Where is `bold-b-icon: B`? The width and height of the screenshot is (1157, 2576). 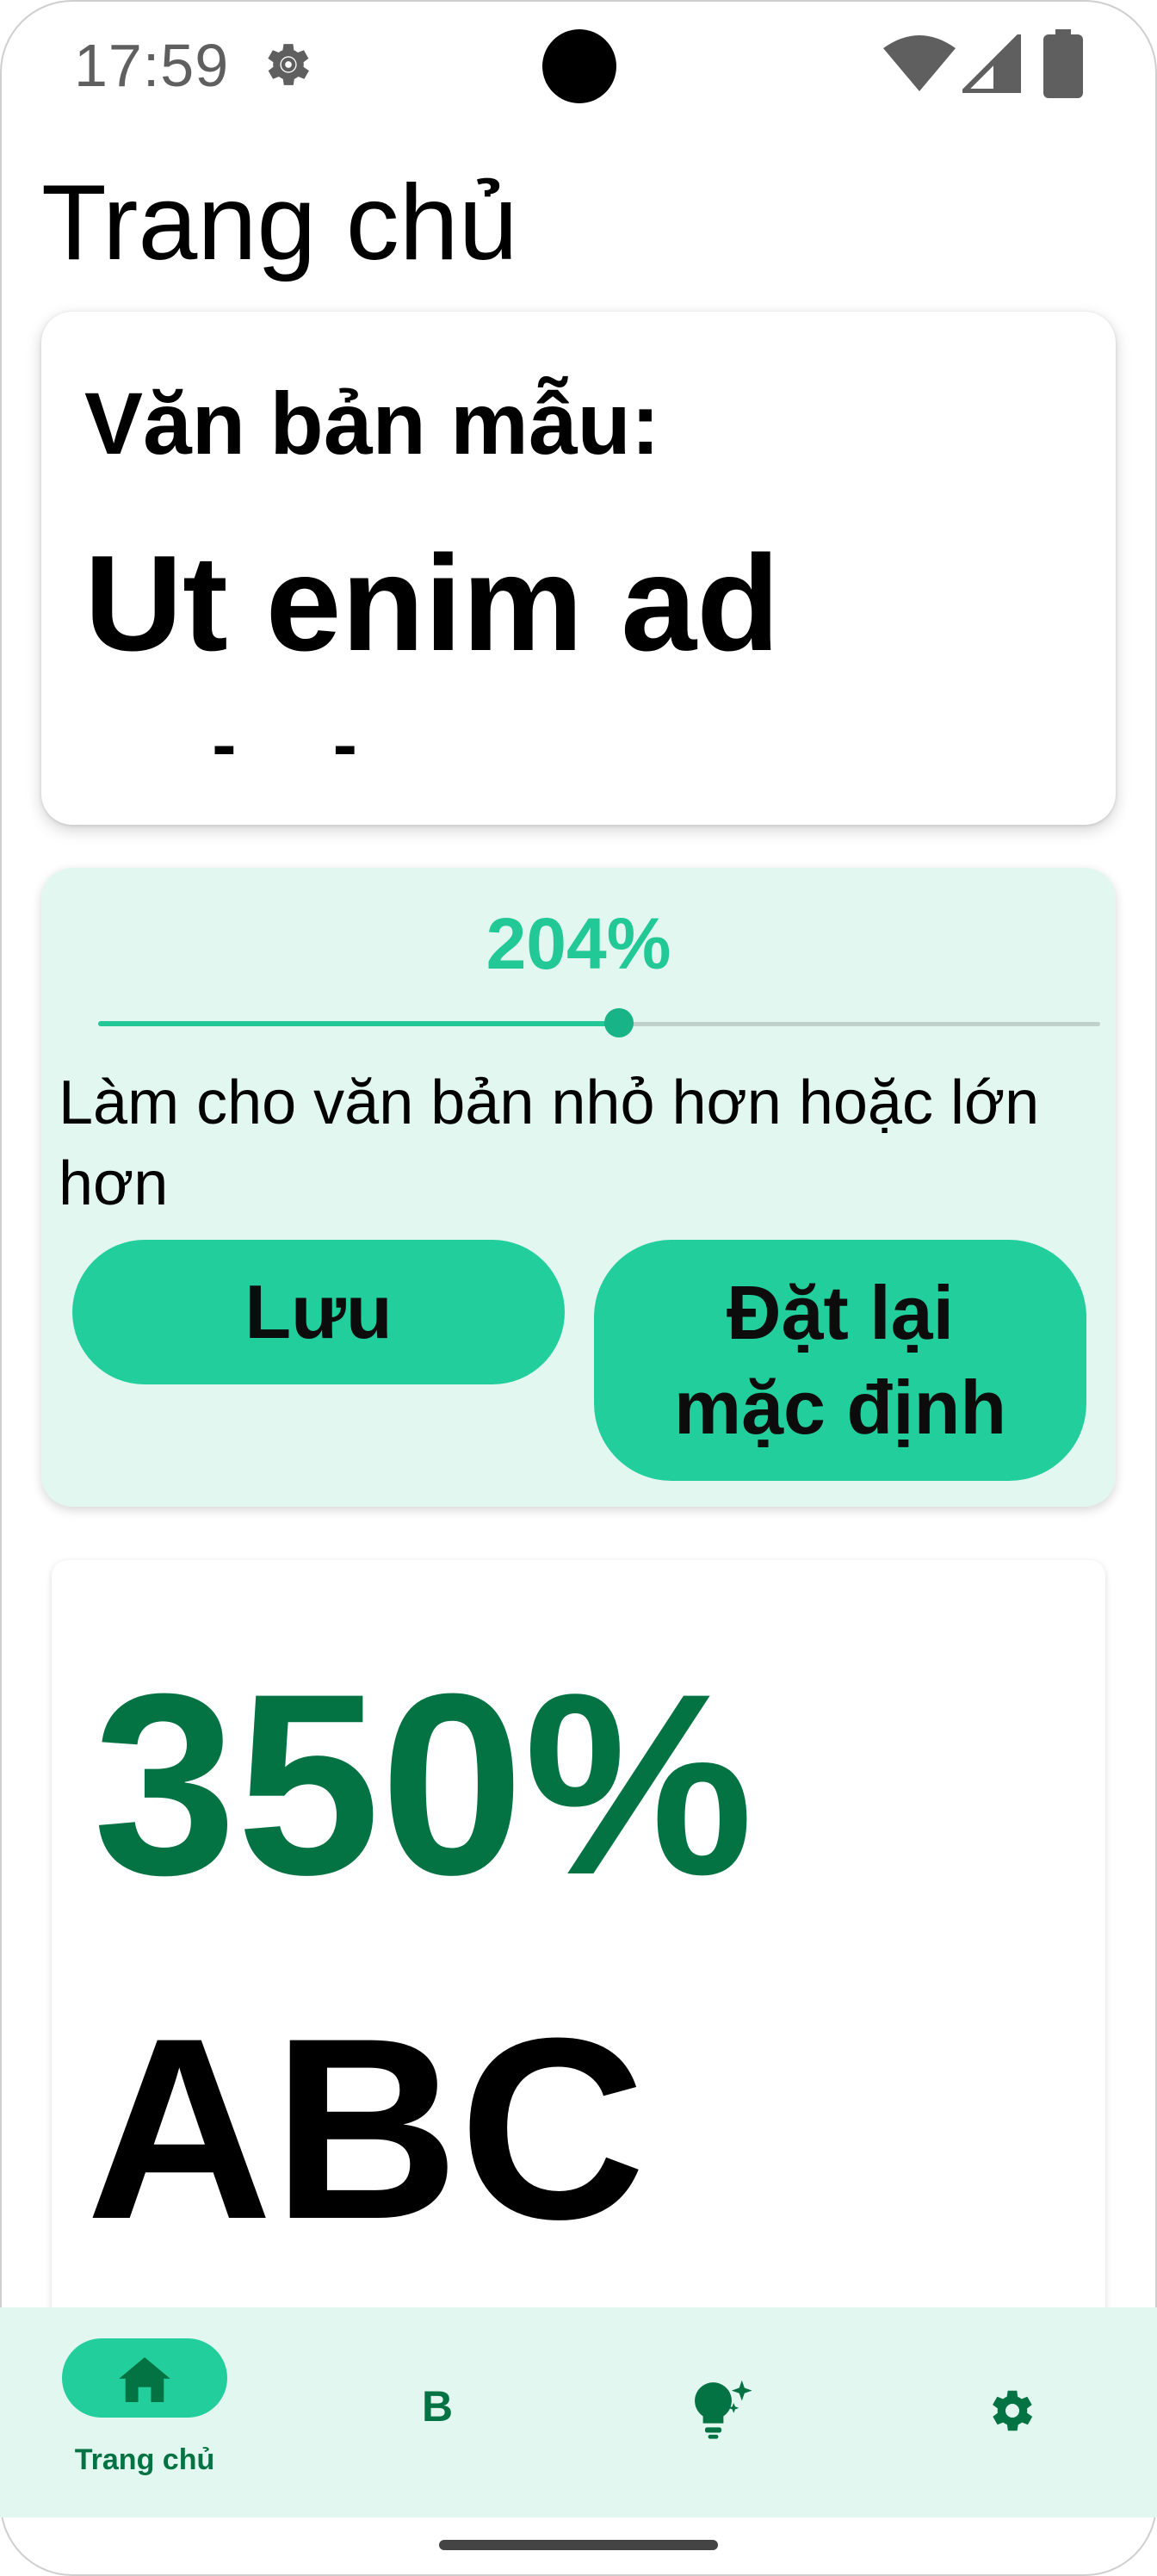
bold-b-icon: B is located at coordinates (438, 2406).